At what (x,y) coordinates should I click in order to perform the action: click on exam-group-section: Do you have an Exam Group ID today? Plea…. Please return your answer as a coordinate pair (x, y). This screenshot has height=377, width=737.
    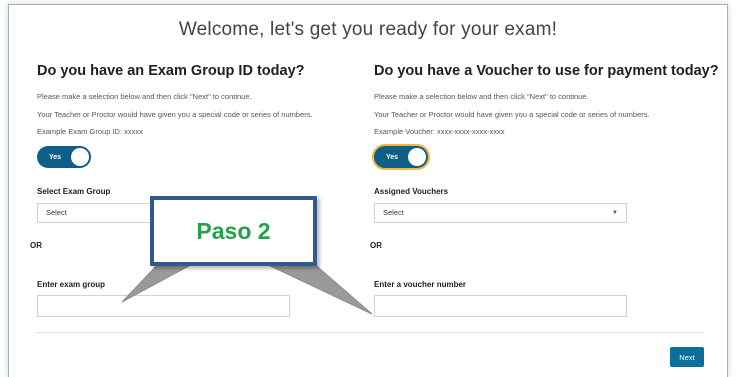
    Looking at the image, I should click on (202, 102).